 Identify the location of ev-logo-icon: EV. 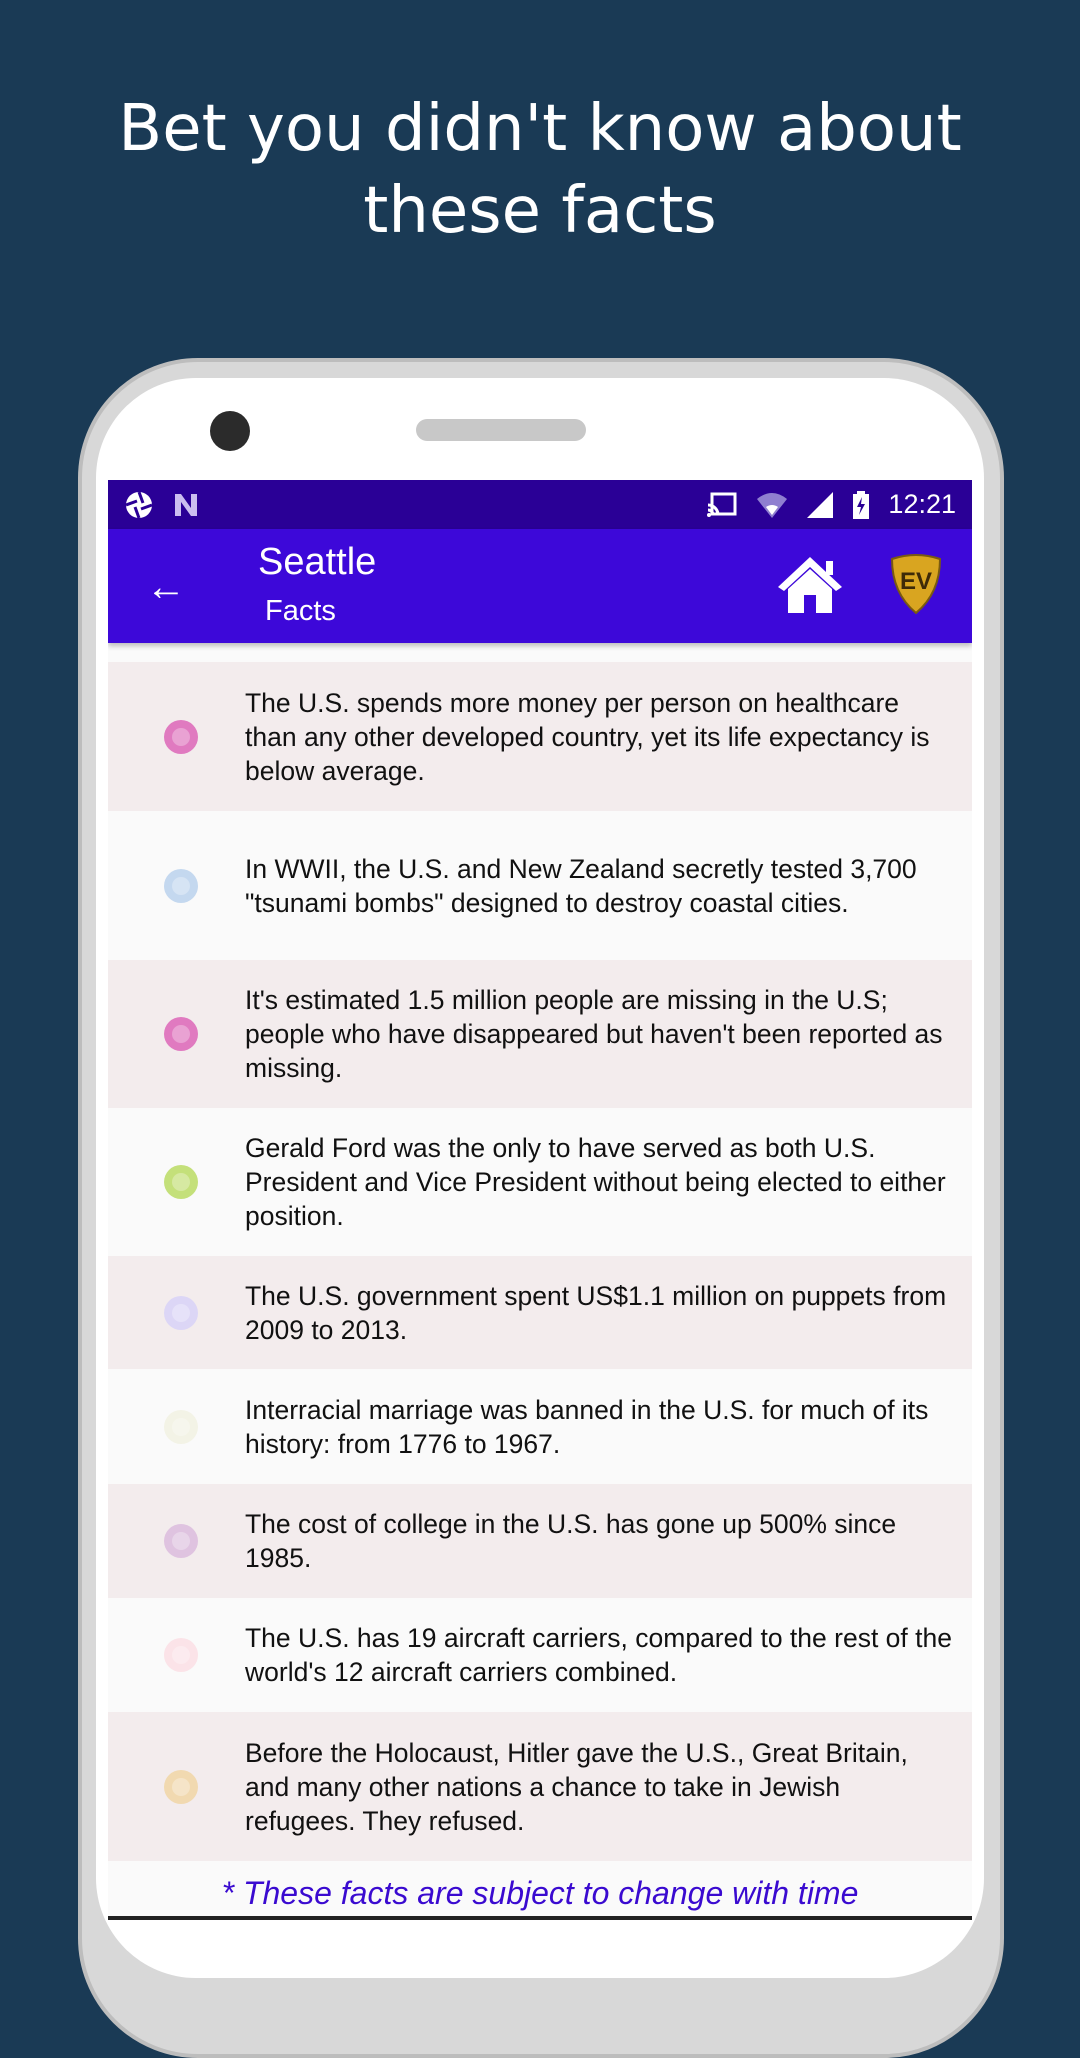
(916, 584).